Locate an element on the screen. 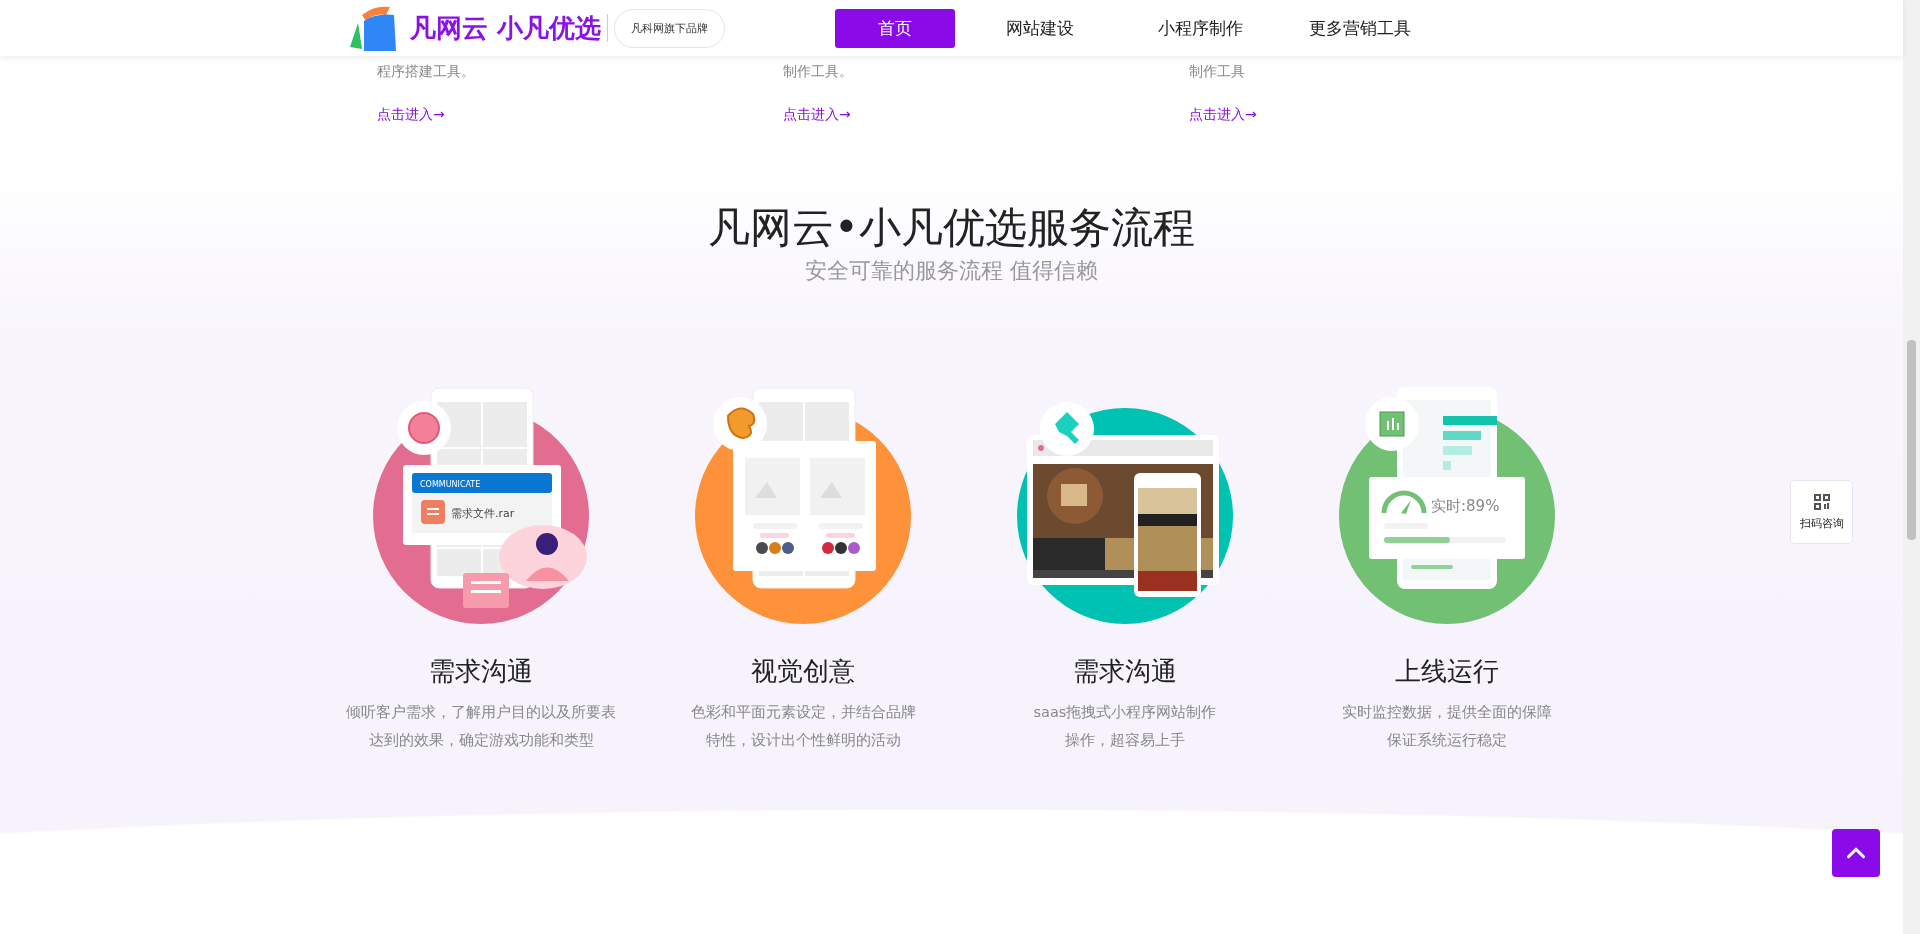  nav-tab: 网站建设 is located at coordinates (1040, 28).